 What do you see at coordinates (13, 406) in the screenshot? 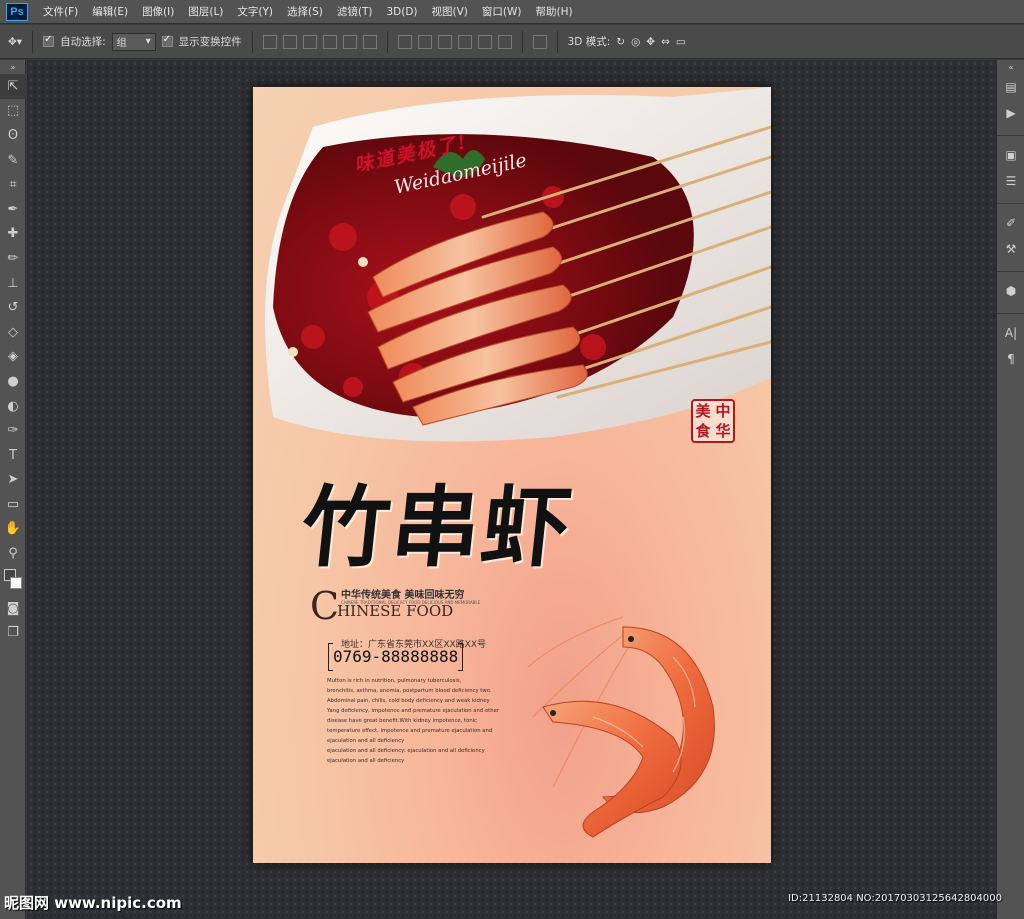
I see `dodge-tool-icon: ◐` at bounding box center [13, 406].